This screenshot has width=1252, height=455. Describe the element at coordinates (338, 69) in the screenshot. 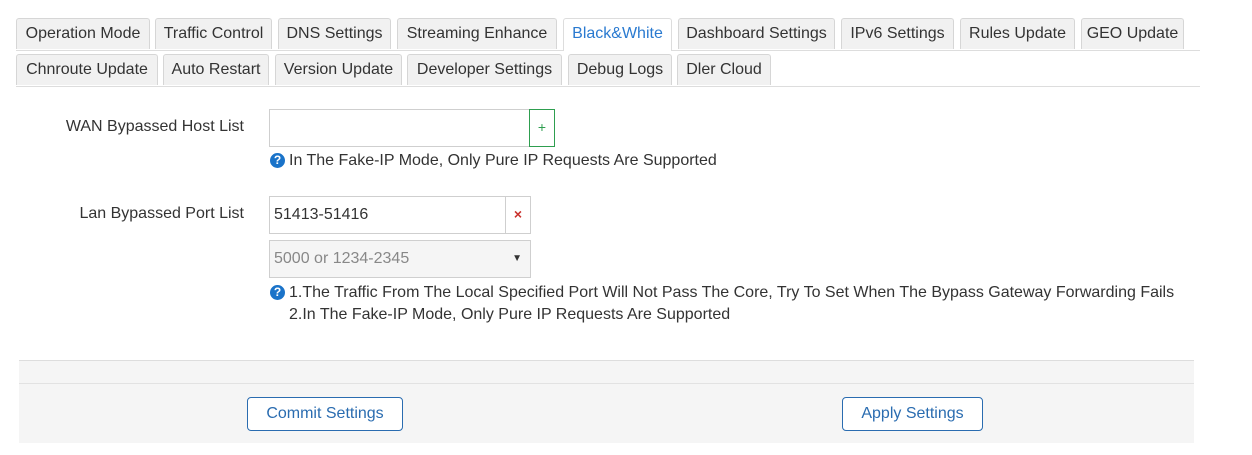

I see `tab-version-update: Version Update` at that location.